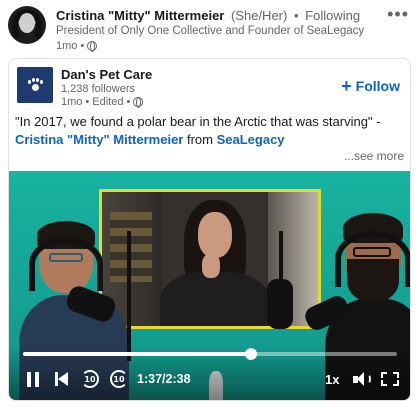  I want to click on author-name: Cristina "Mitty" Mittermeier, so click(140, 15).